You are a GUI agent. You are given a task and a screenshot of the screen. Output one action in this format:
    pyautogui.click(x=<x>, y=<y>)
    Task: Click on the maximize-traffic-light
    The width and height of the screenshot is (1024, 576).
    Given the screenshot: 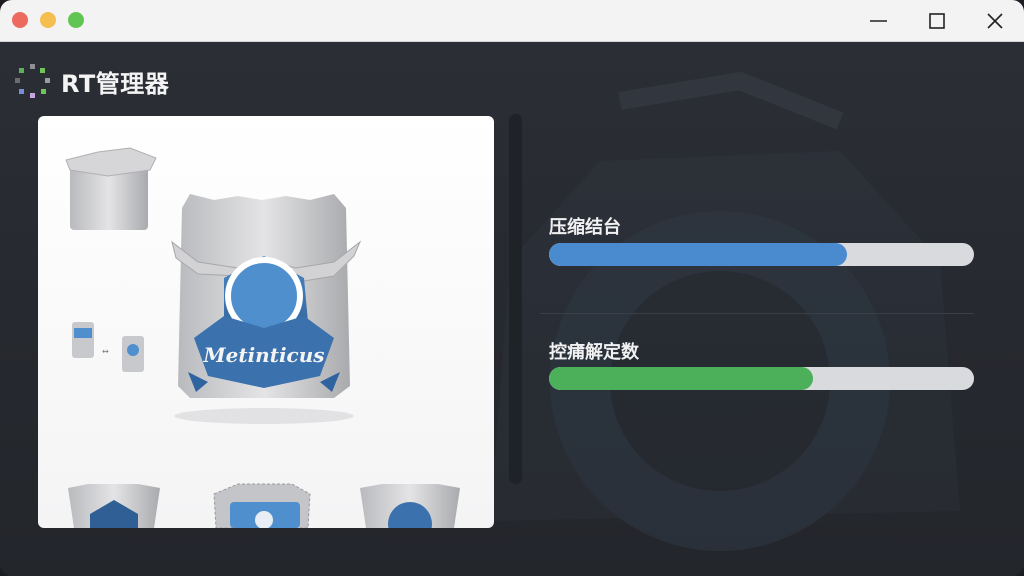 What is the action you would take?
    pyautogui.click(x=76, y=20)
    